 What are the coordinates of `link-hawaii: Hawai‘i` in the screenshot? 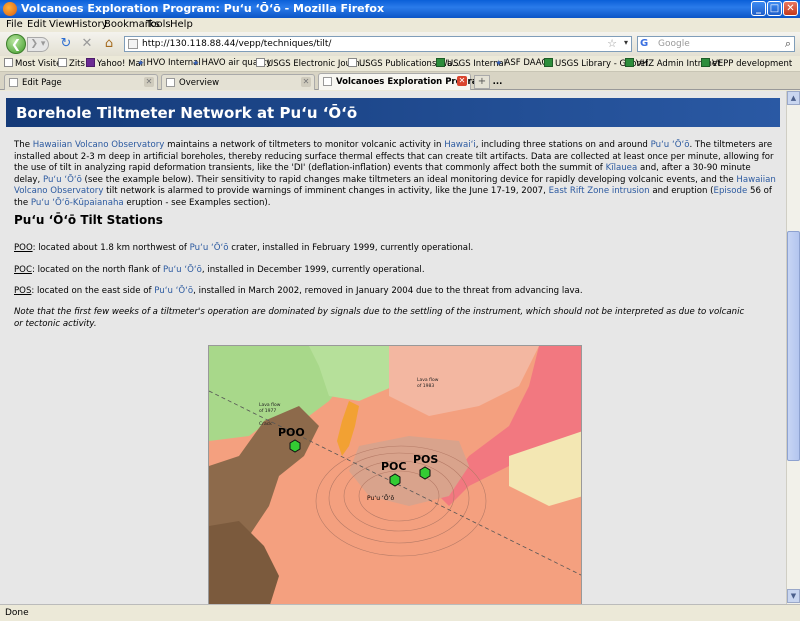 It's located at (460, 145).